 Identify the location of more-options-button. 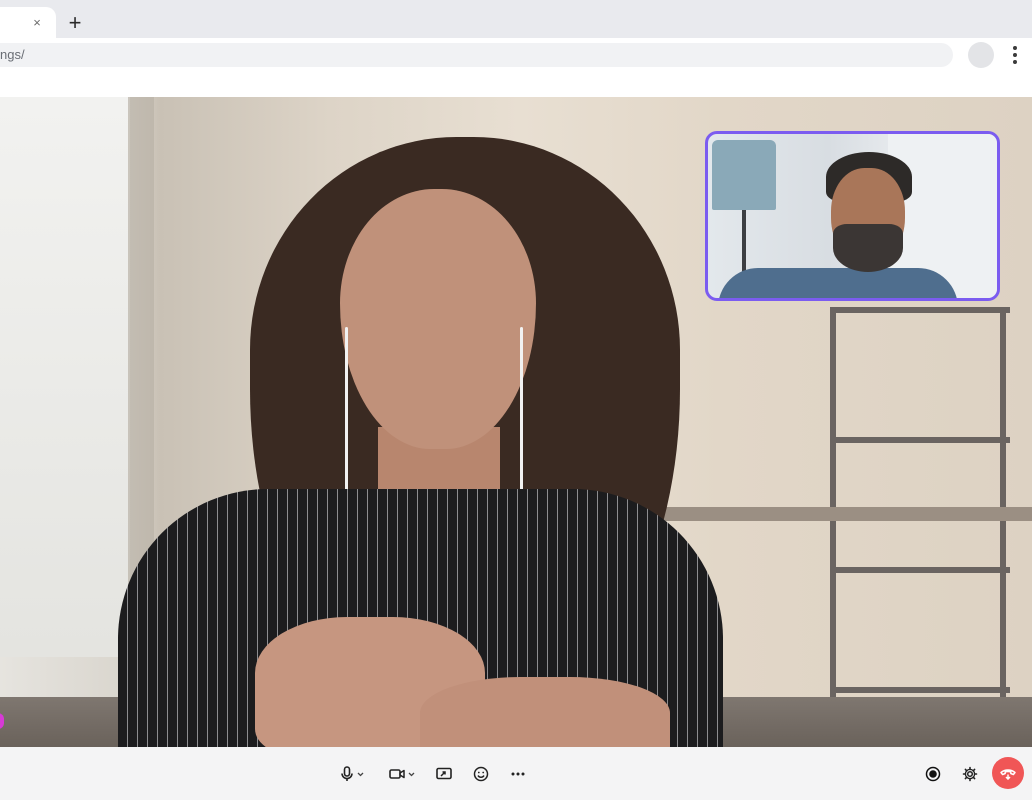
(518, 774).